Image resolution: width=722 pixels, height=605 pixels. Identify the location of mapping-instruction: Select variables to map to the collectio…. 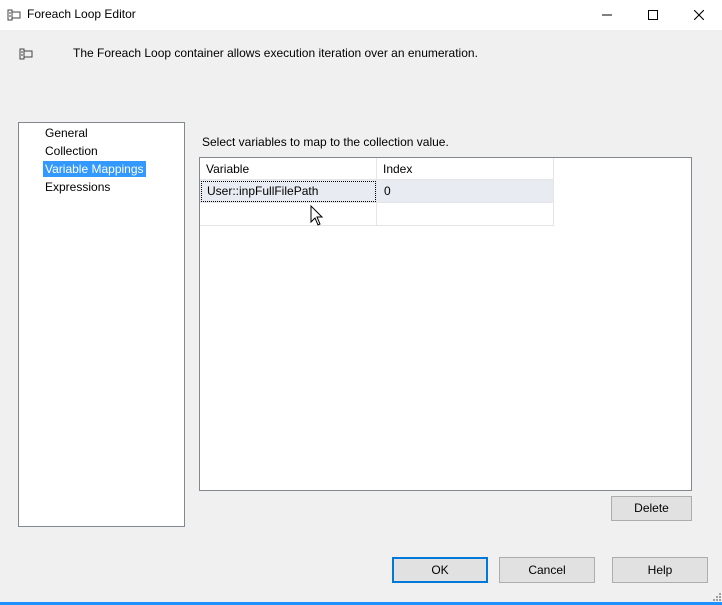
(325, 142).